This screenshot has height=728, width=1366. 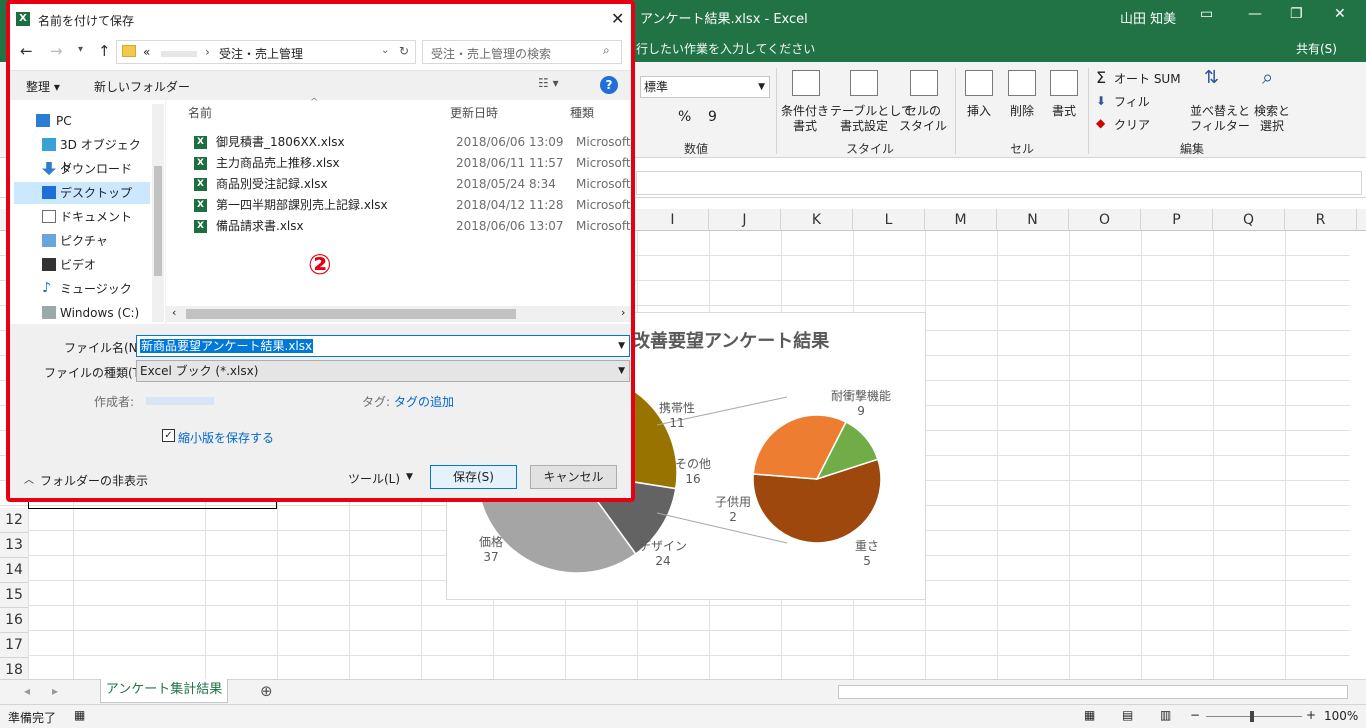 What do you see at coordinates (617, 18) in the screenshot?
I see `dialog-close-icon: ✕` at bounding box center [617, 18].